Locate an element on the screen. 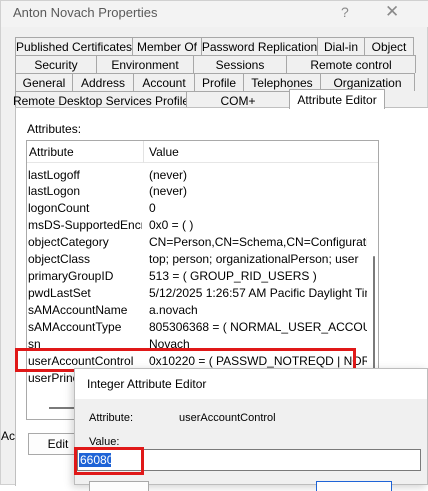 This screenshot has width=428, height=491. attribute-name: primaryGroupID is located at coordinates (71, 276).